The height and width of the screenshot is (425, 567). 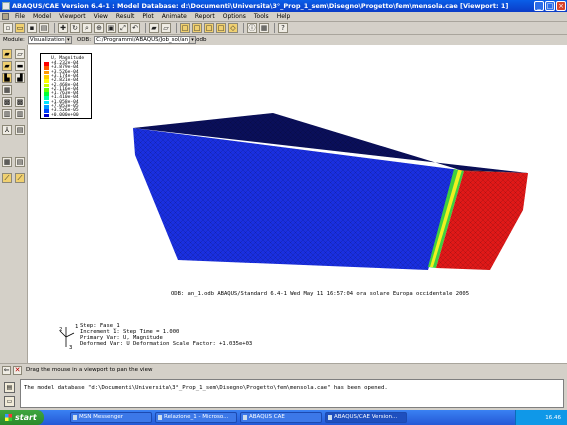 What do you see at coordinates (150, 40) in the screenshot?
I see `odb-select: C:/Programmi/ABAQUS/Job_sol/an_1.odb ▾` at bounding box center [150, 40].